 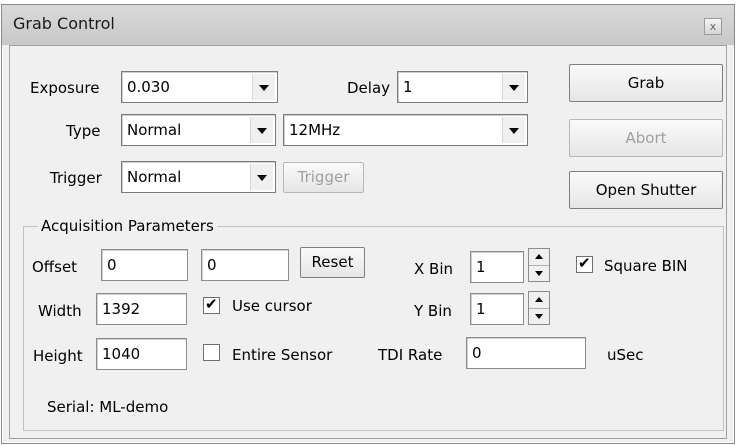 I want to click on delay-label: Delay, so click(x=369, y=88).